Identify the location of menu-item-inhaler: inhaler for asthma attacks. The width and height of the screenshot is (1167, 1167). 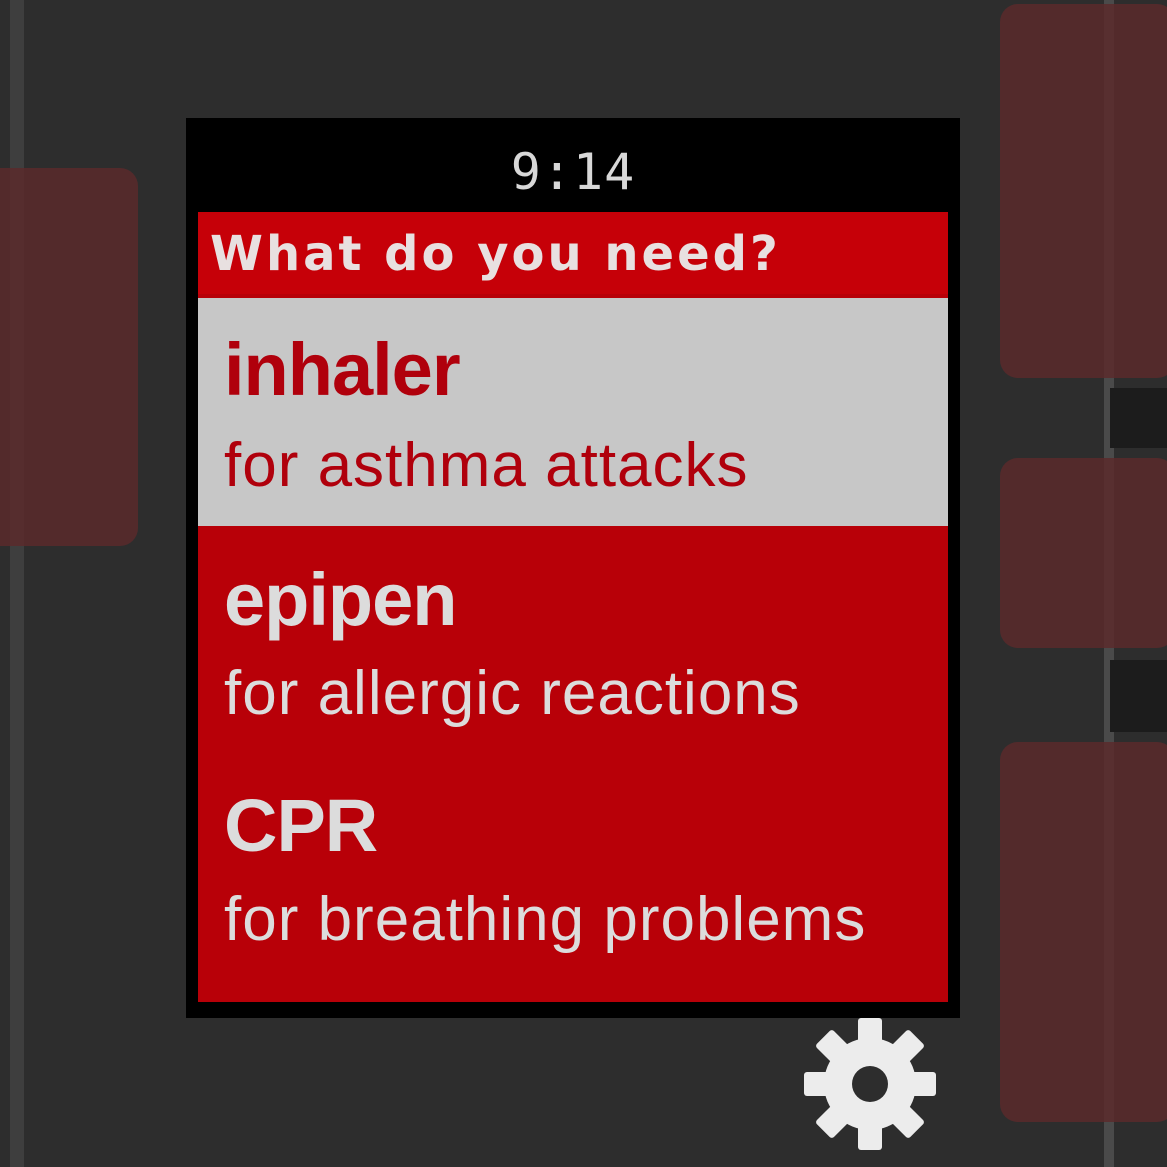
(573, 412).